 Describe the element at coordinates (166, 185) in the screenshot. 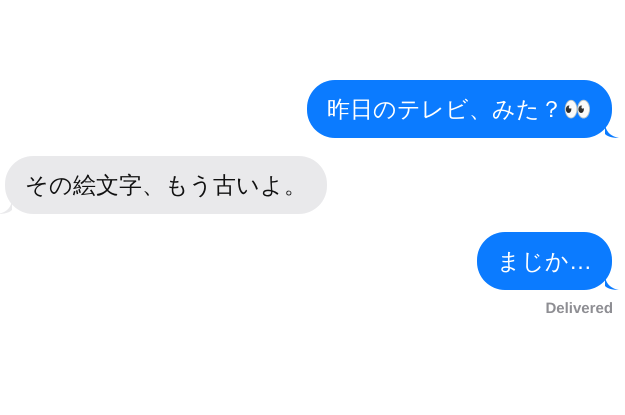

I see `message-text: その絵文字、もう古いよ。` at that location.